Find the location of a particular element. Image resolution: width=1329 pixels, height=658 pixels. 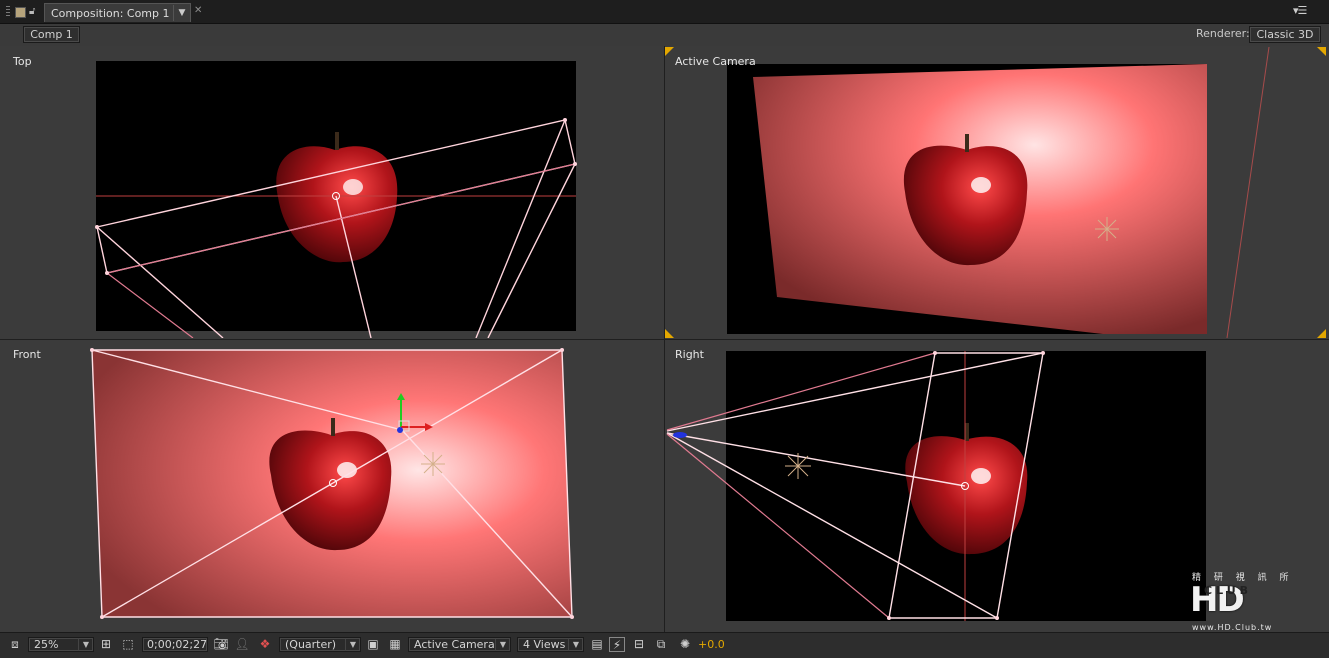

view-layout-value: 4 Views is located at coordinates (544, 644).